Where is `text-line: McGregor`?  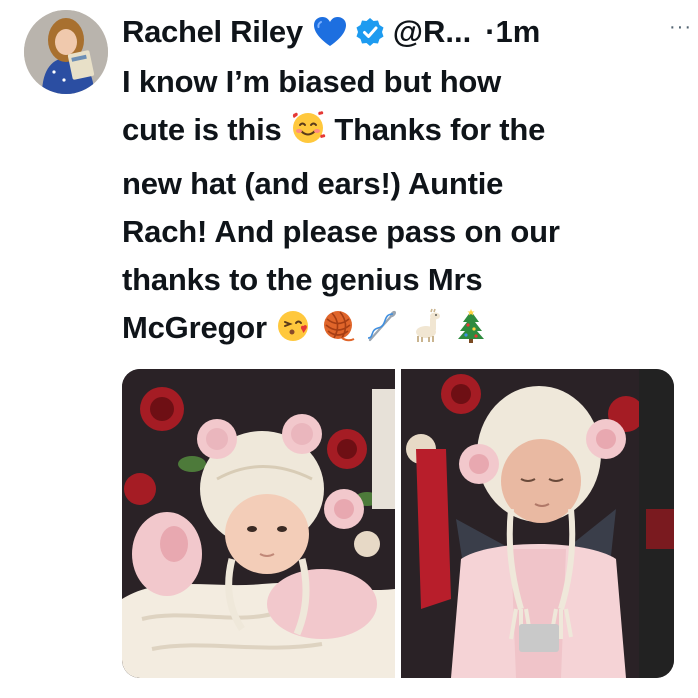
text-line: McGregor is located at coordinates (402, 331).